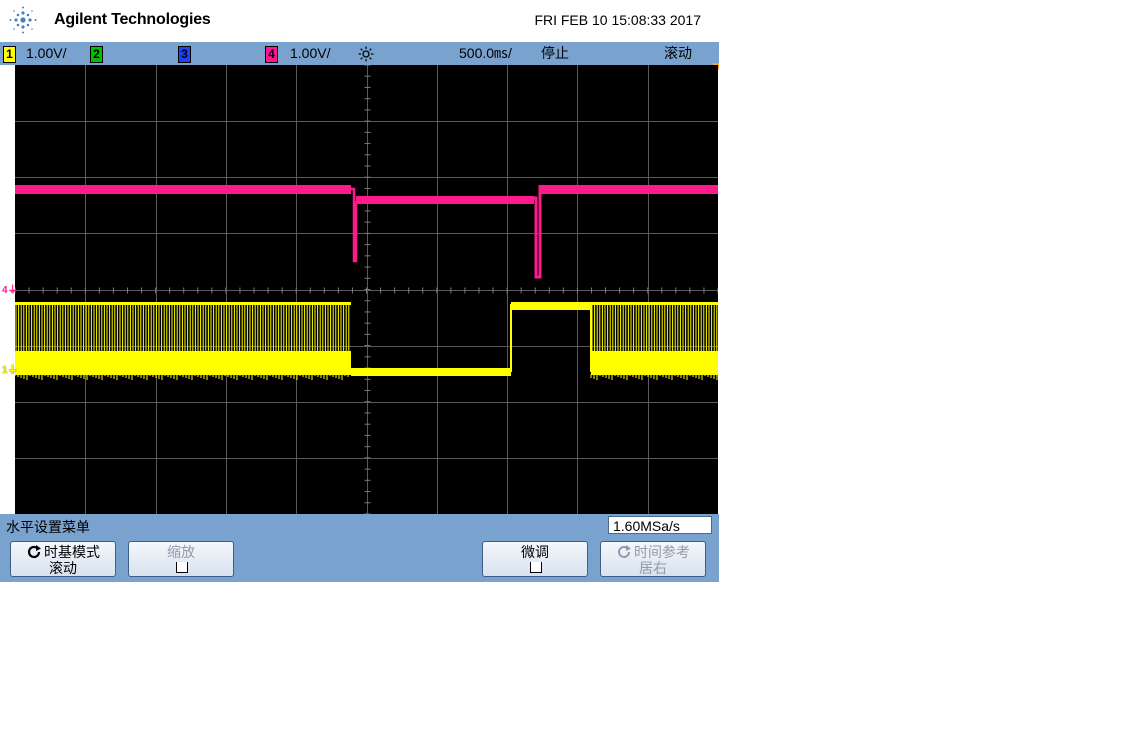 Image resolution: width=1147 pixels, height=729 pixels. Describe the element at coordinates (536, 567) in the screenshot. I see `fine-adjust-checkbox` at that location.